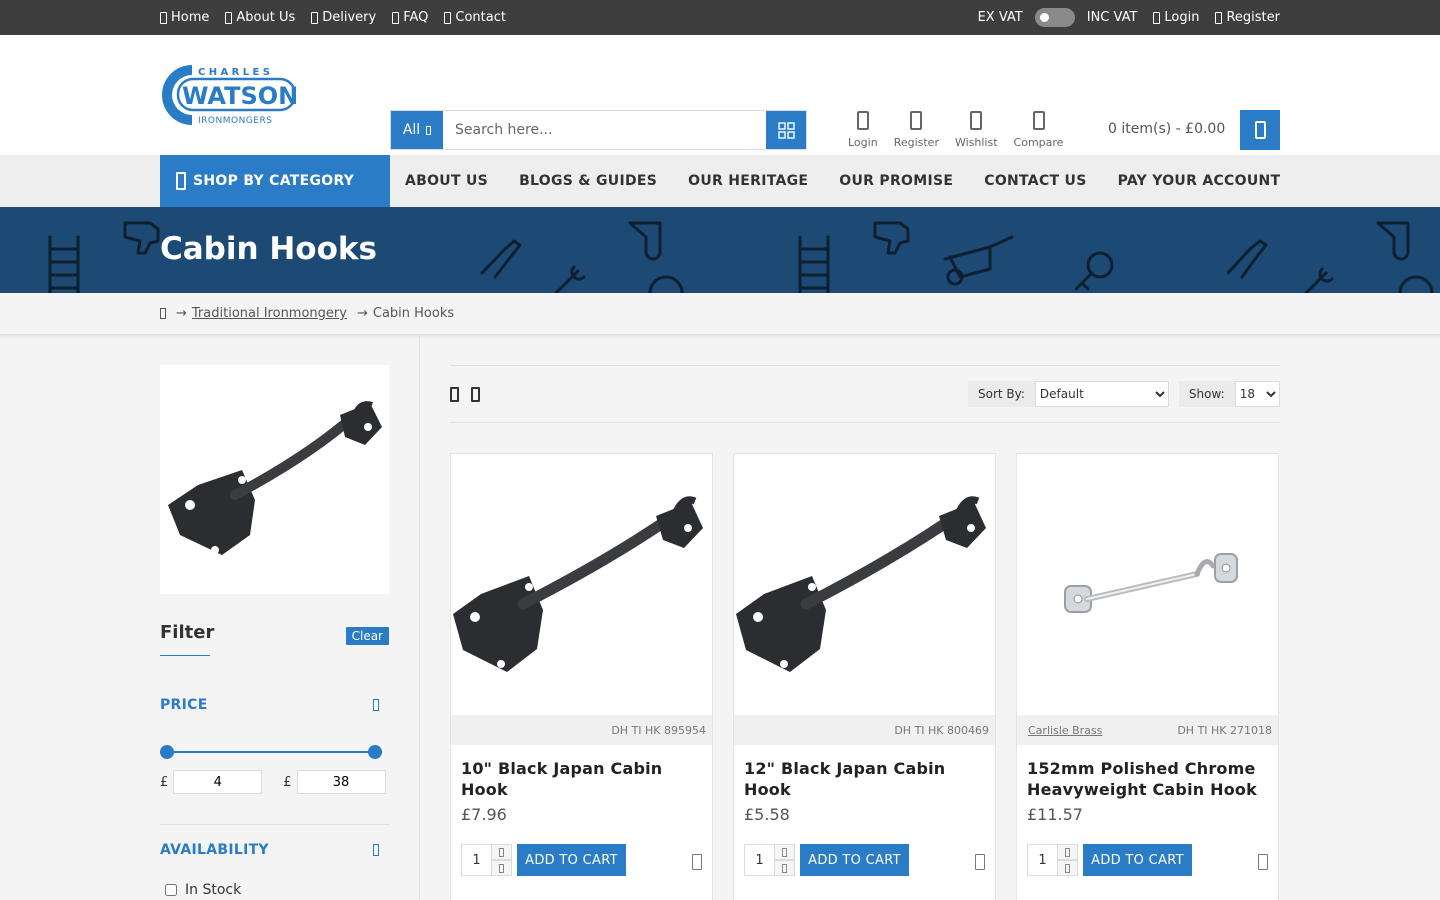  What do you see at coordinates (229, 17) in the screenshot?
I see `info-icon` at bounding box center [229, 17].